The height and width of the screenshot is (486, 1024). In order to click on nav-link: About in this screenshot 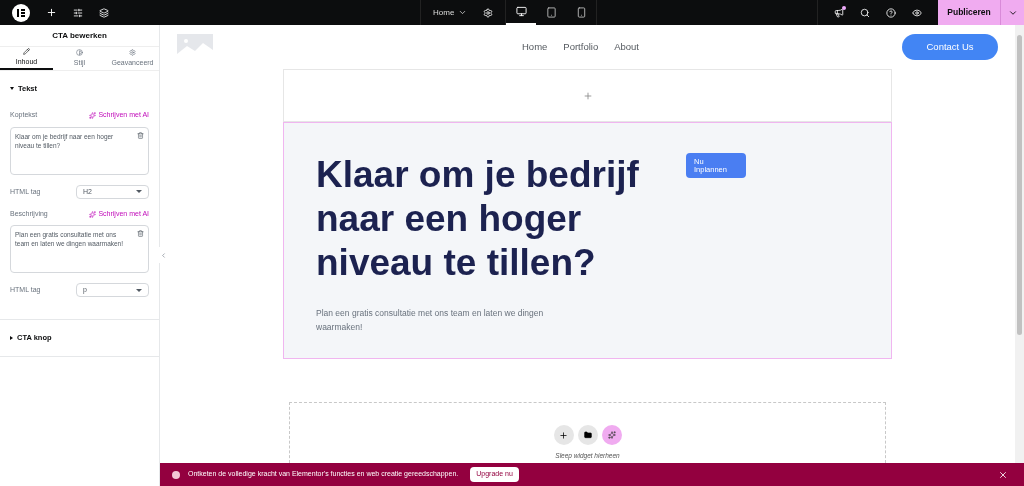, I will do `click(626, 47)`.